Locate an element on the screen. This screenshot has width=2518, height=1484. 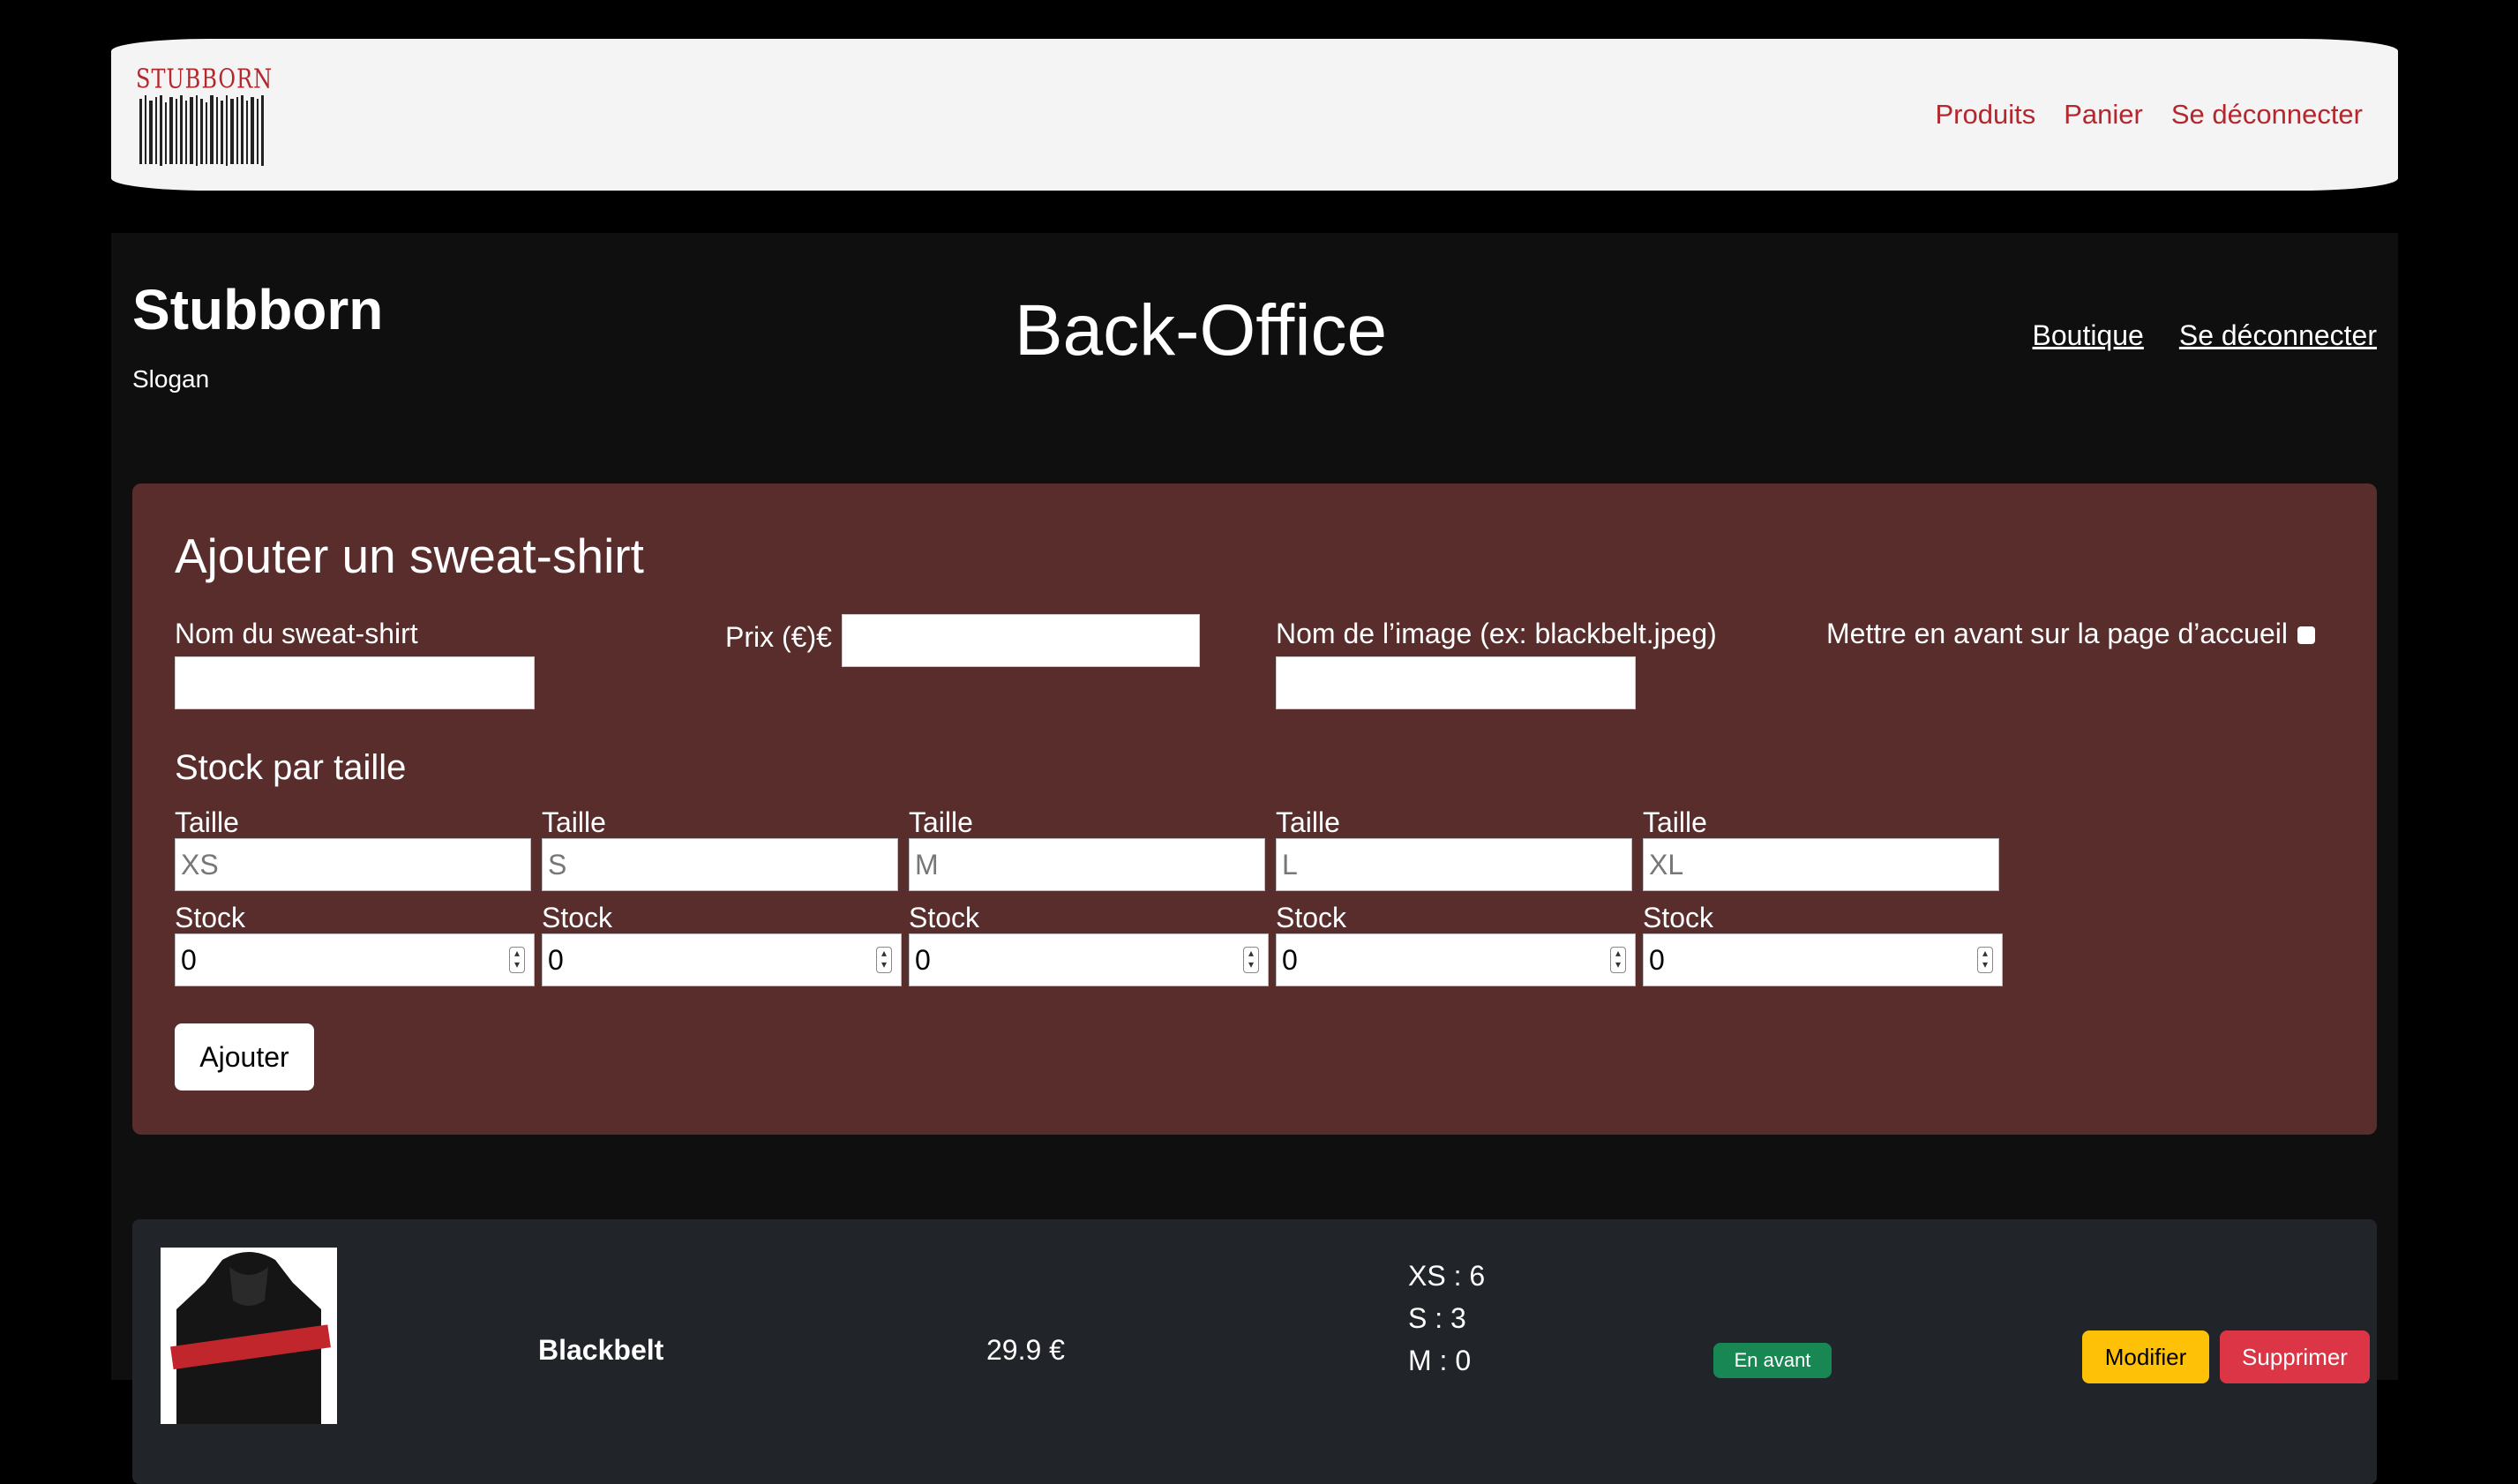
header-link-boutique: Boutique is located at coordinates (2088, 335).